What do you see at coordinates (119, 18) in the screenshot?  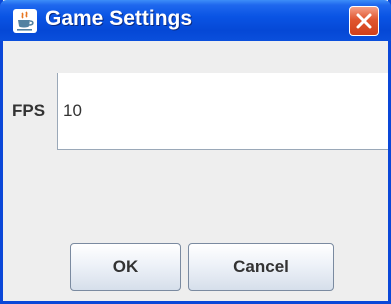 I see `window-title: Game Settings` at bounding box center [119, 18].